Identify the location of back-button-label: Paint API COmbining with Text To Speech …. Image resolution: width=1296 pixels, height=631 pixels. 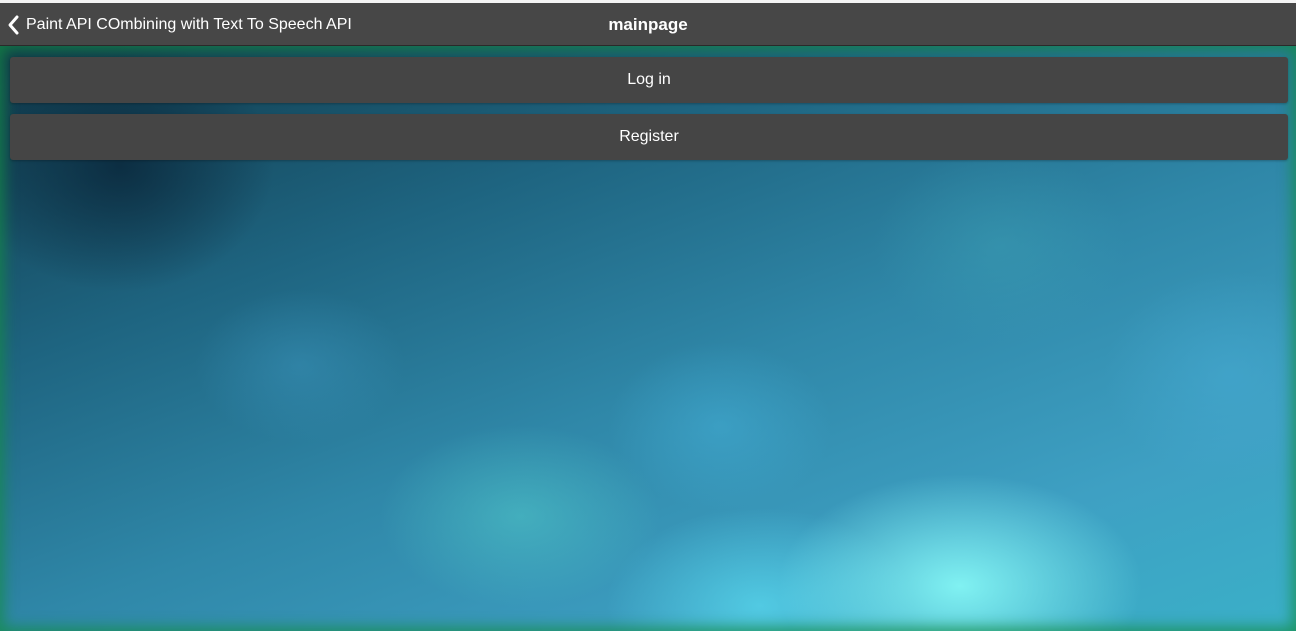
(189, 24).